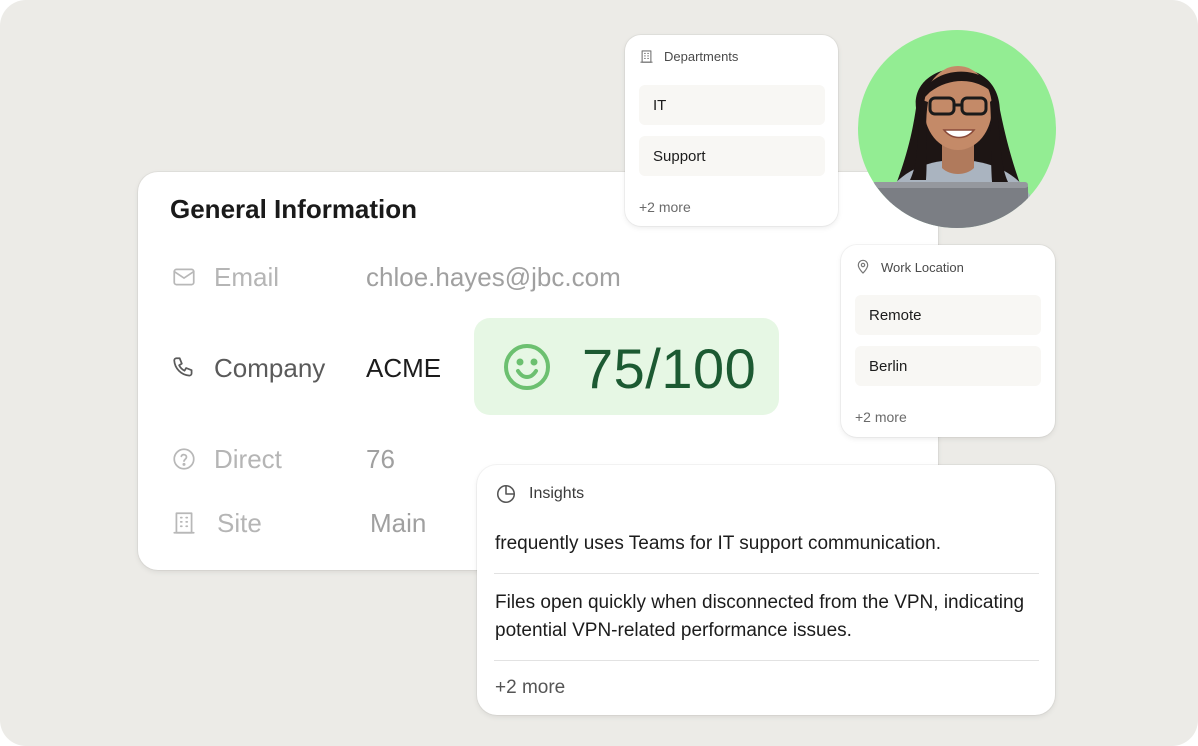  What do you see at coordinates (506, 493) in the screenshot?
I see `pie-chart-icon` at bounding box center [506, 493].